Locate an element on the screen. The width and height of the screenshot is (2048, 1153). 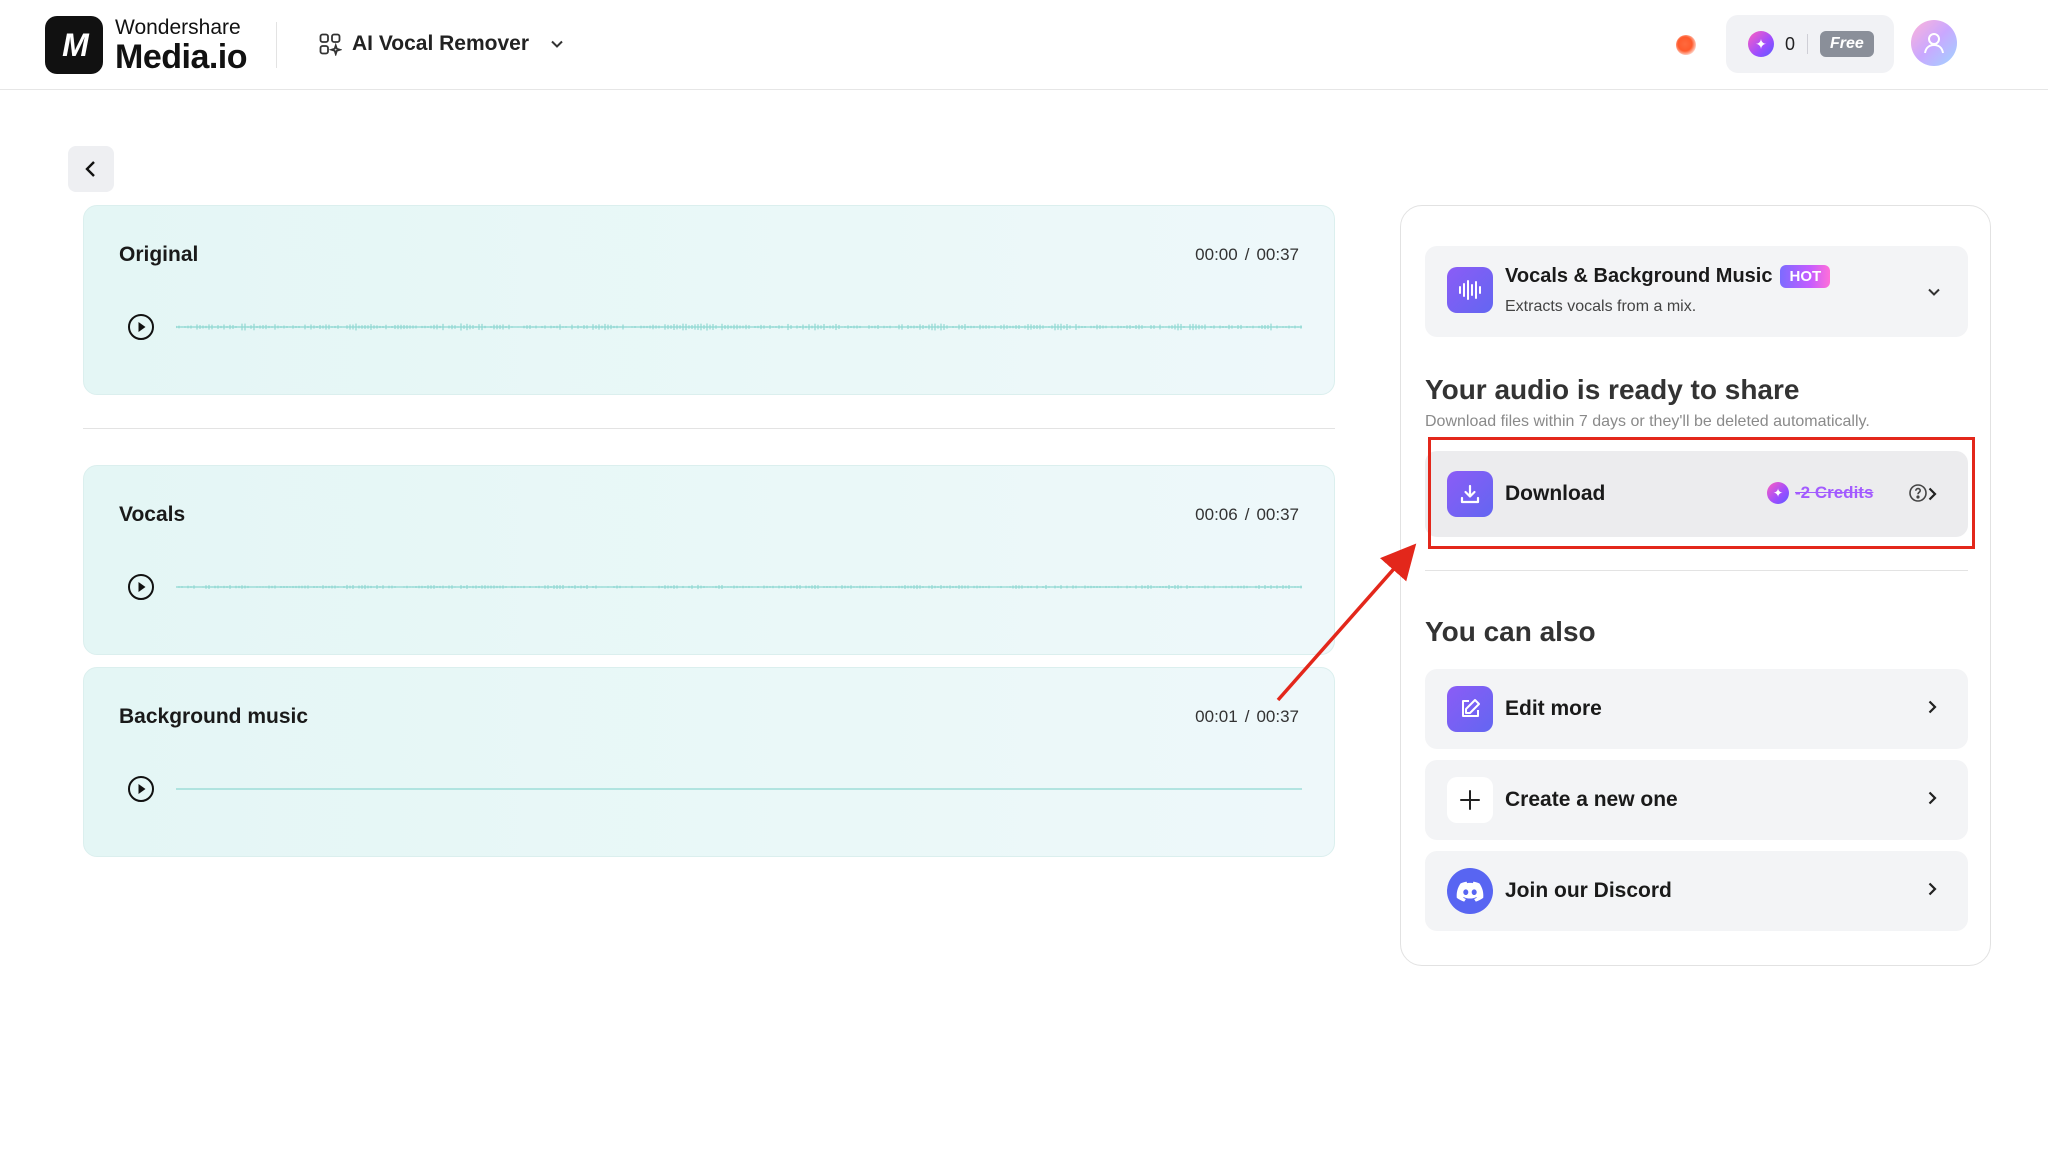
credits-separator is located at coordinates (1808, 44).